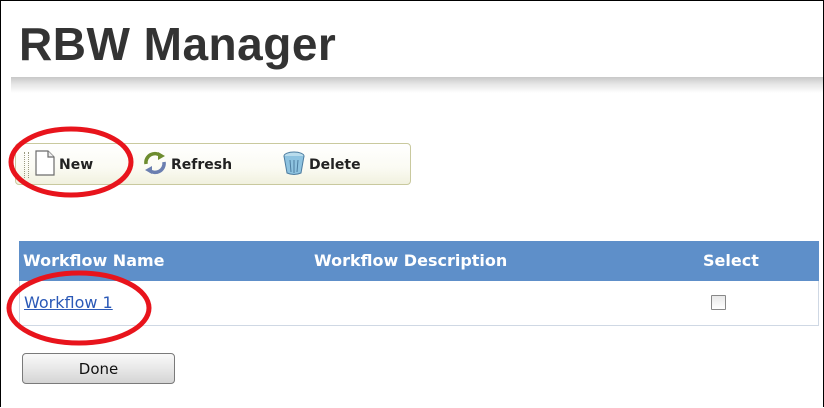  I want to click on new-button-label: New, so click(76, 165).